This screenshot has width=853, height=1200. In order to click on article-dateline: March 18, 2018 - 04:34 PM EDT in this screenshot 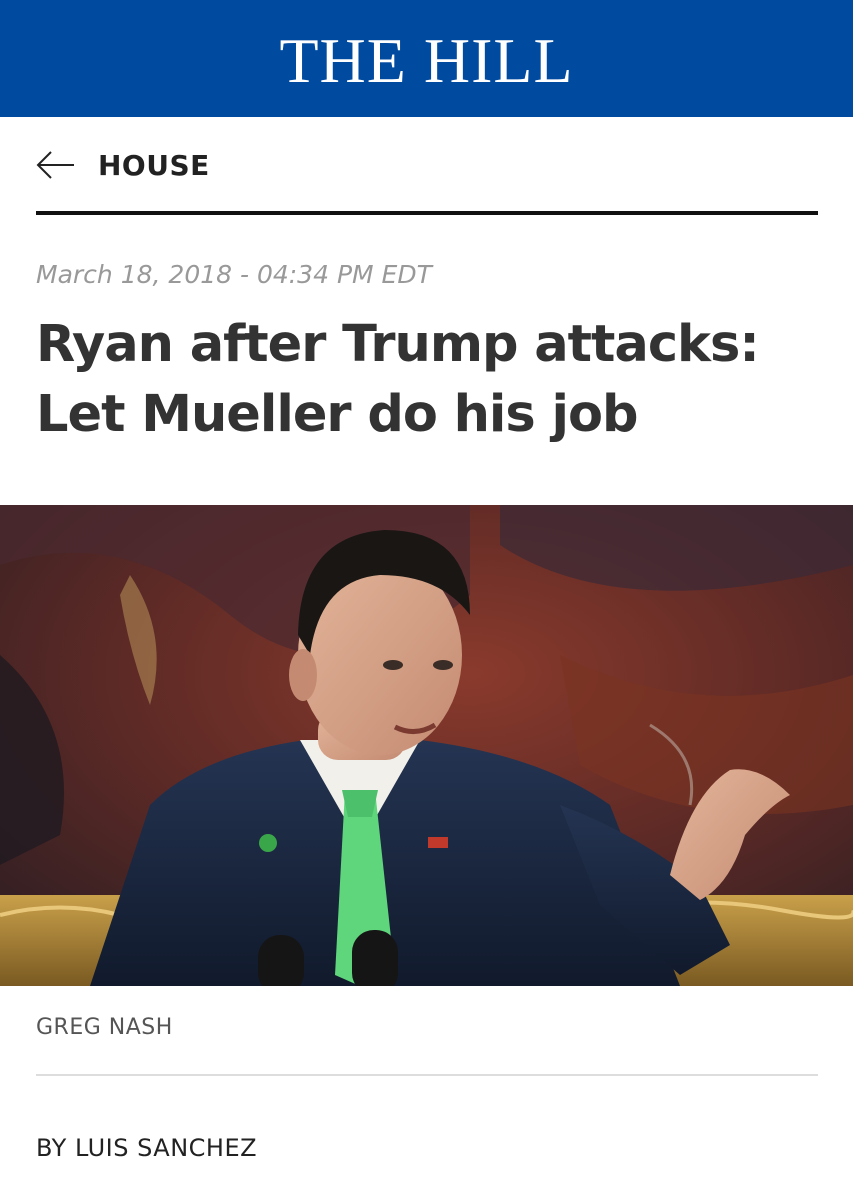, I will do `click(234, 274)`.